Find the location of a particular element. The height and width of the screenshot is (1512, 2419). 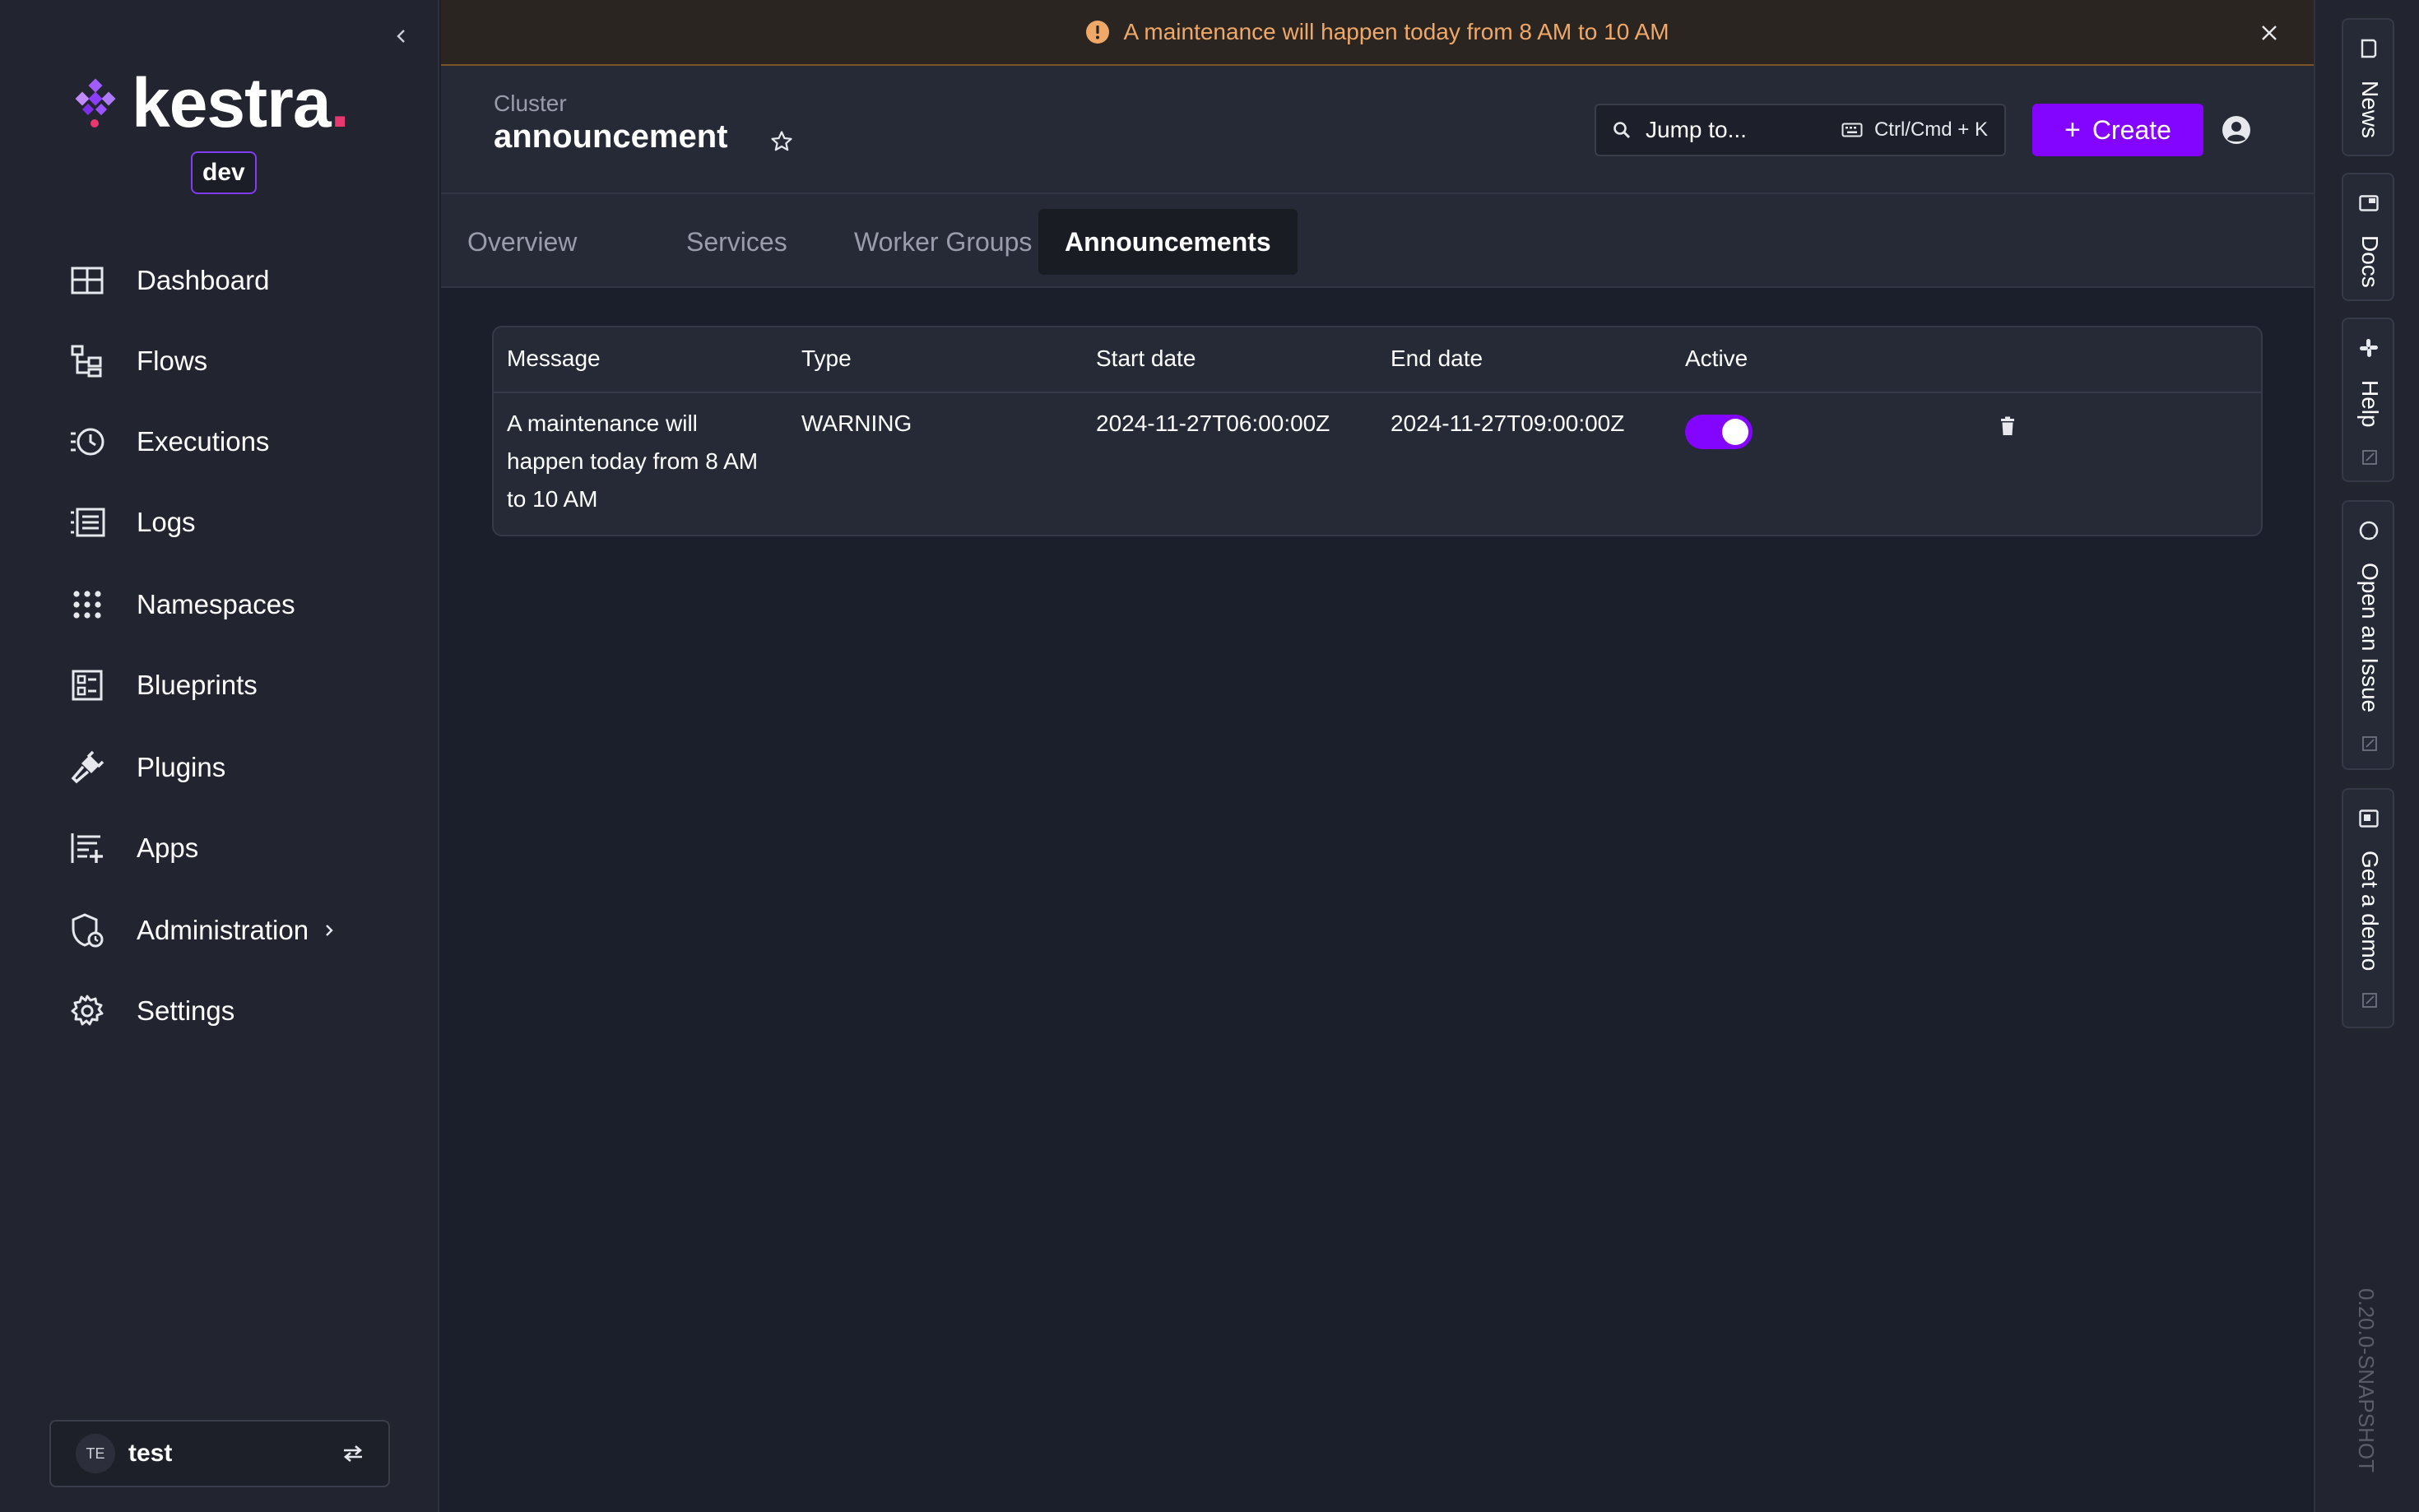

kestra-logo-mark-icon is located at coordinates (95, 103).